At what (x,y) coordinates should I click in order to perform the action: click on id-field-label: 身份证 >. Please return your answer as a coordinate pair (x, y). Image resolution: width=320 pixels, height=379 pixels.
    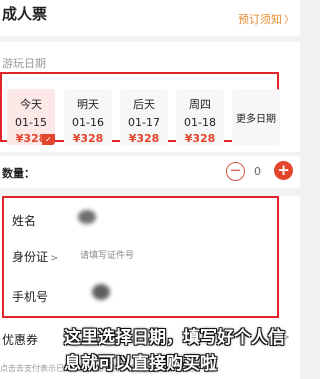
    Looking at the image, I should click on (35, 256).